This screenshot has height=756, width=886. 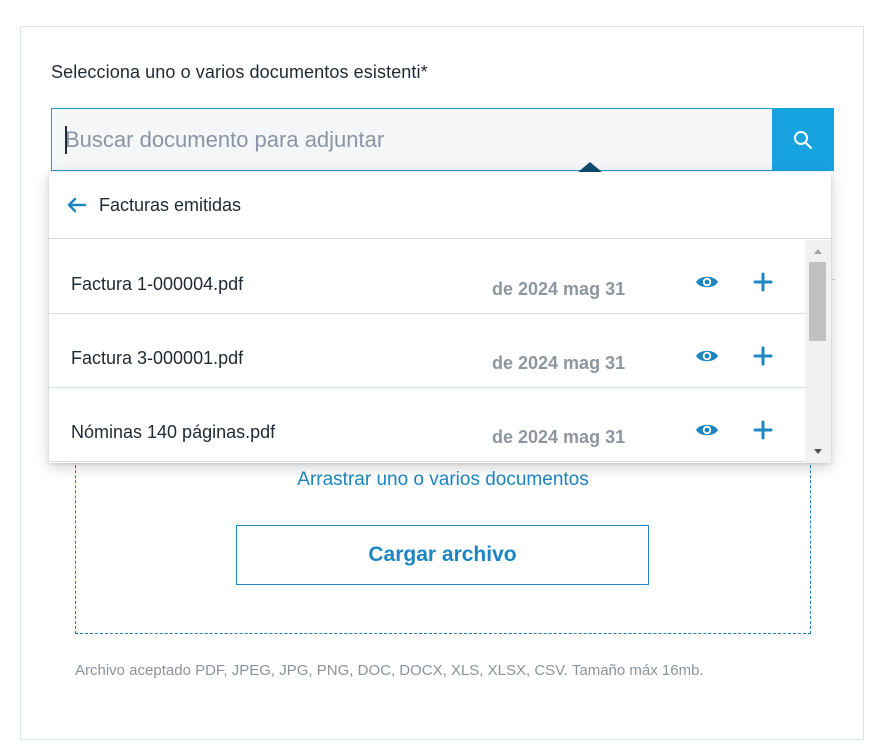 What do you see at coordinates (173, 432) in the screenshot?
I see `document-name: Nóminas 140 páginas.pdf` at bounding box center [173, 432].